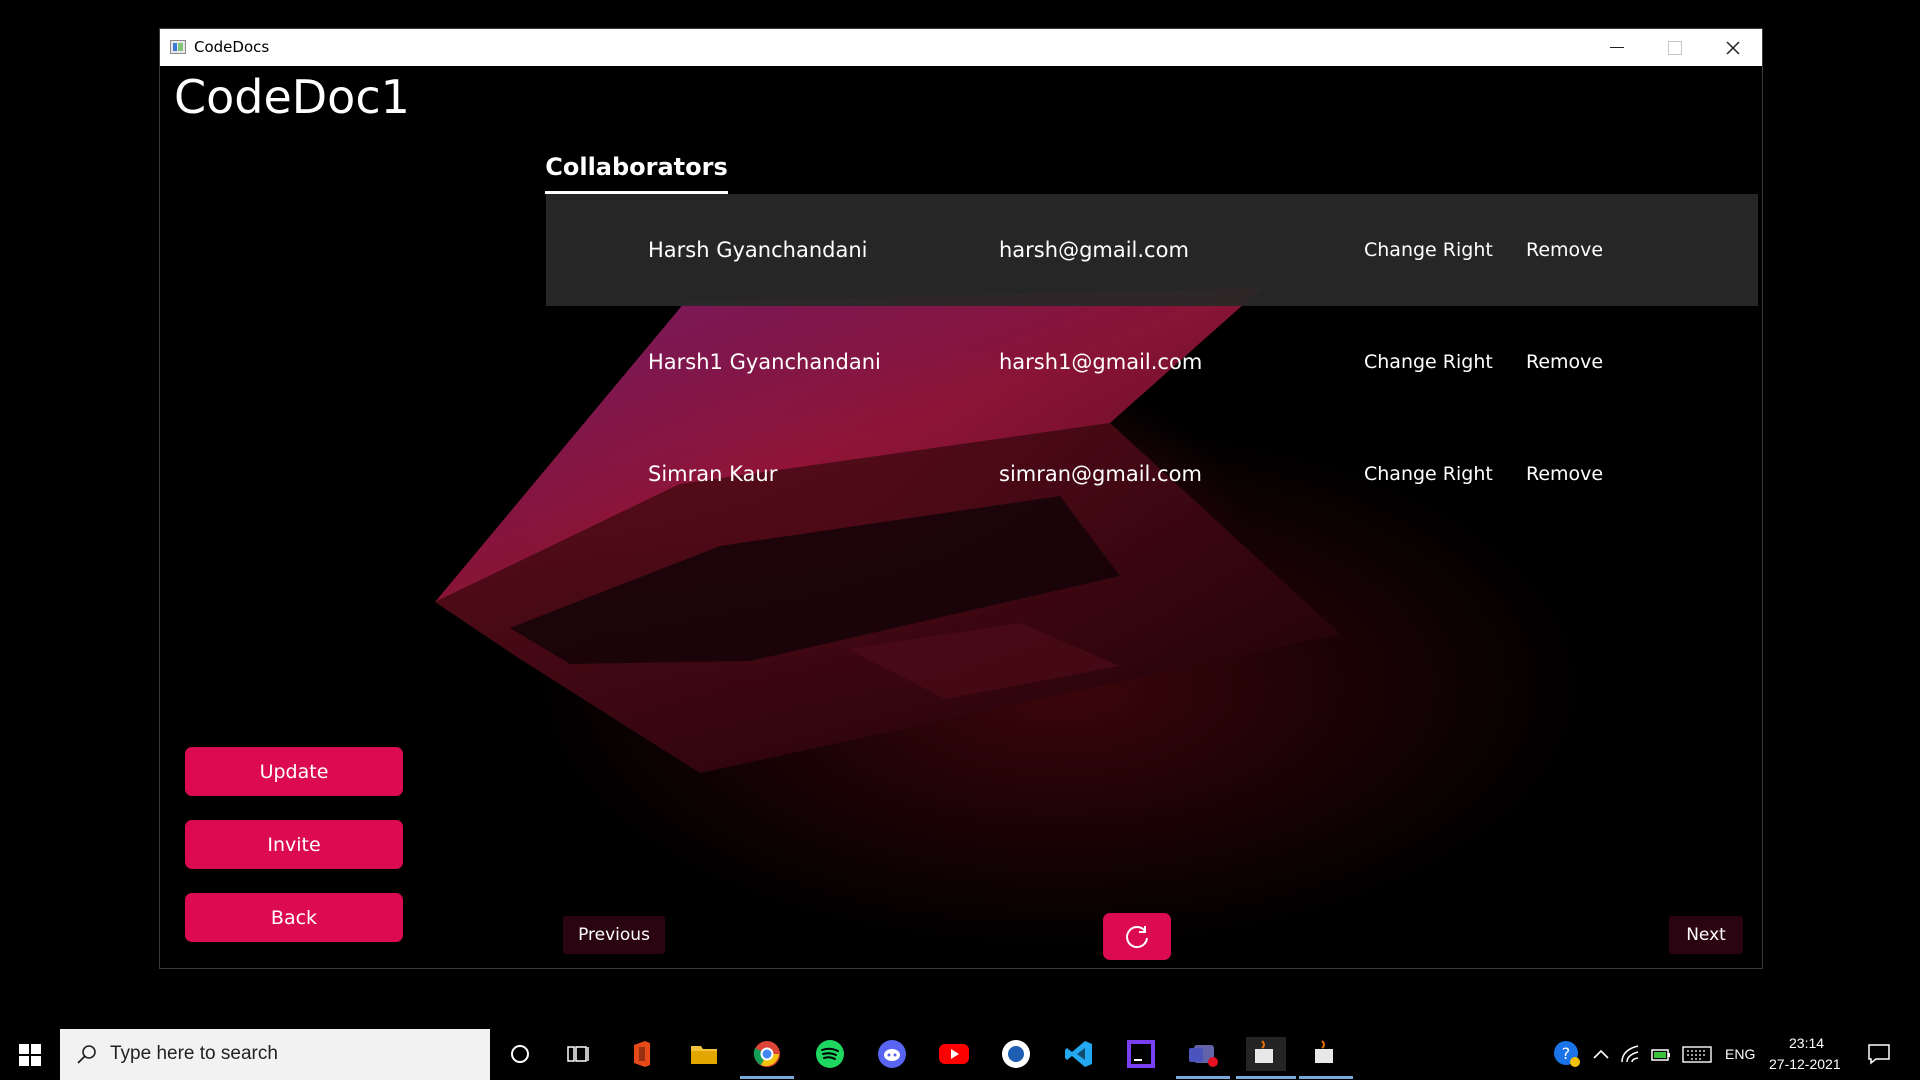 The width and height of the screenshot is (1920, 1080). I want to click on spotify-icon, so click(830, 1054).